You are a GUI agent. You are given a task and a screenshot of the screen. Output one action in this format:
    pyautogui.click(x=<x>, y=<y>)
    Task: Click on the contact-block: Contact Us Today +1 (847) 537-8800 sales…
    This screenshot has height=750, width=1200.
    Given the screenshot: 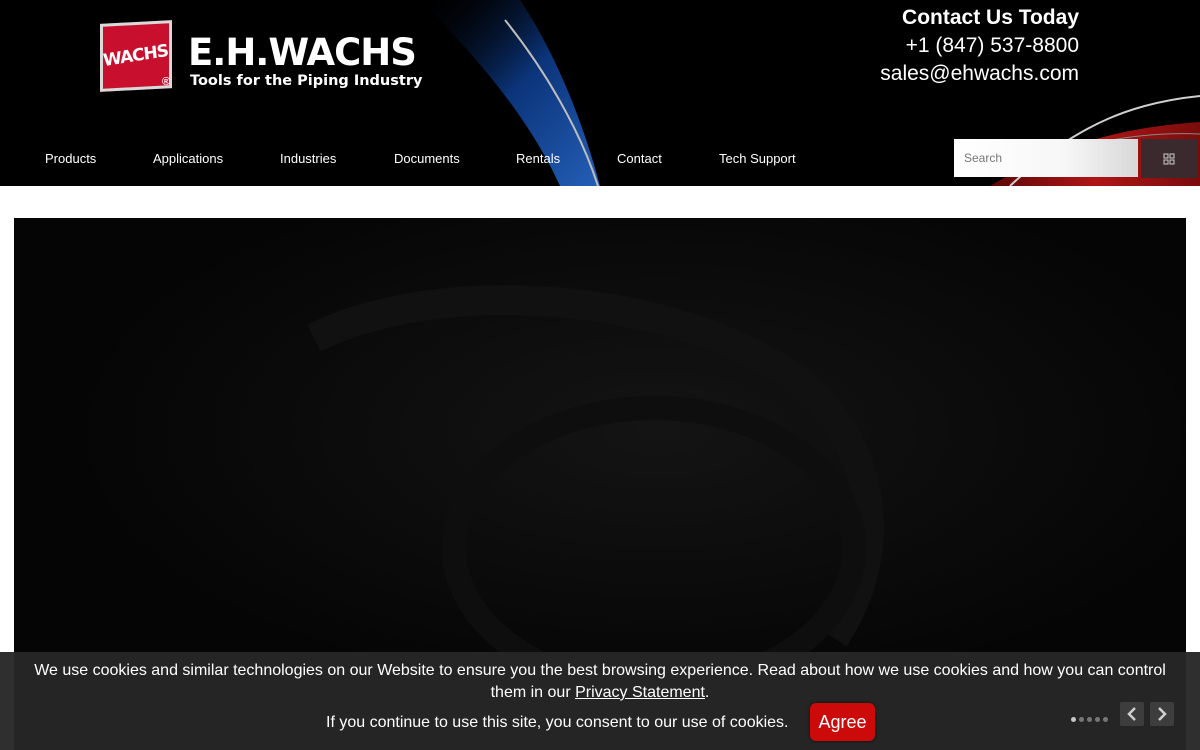 What is the action you would take?
    pyautogui.click(x=979, y=46)
    